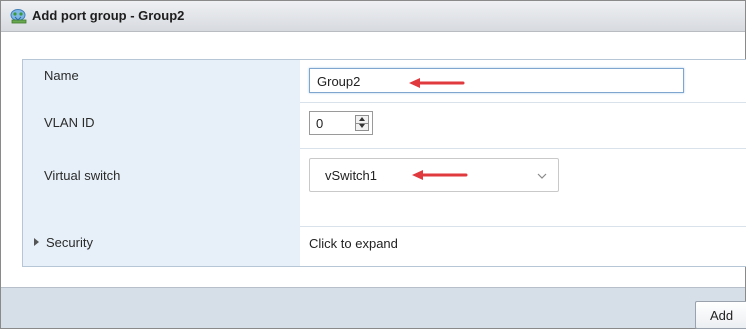 This screenshot has height=329, width=746. I want to click on stepper-buttons, so click(362, 123).